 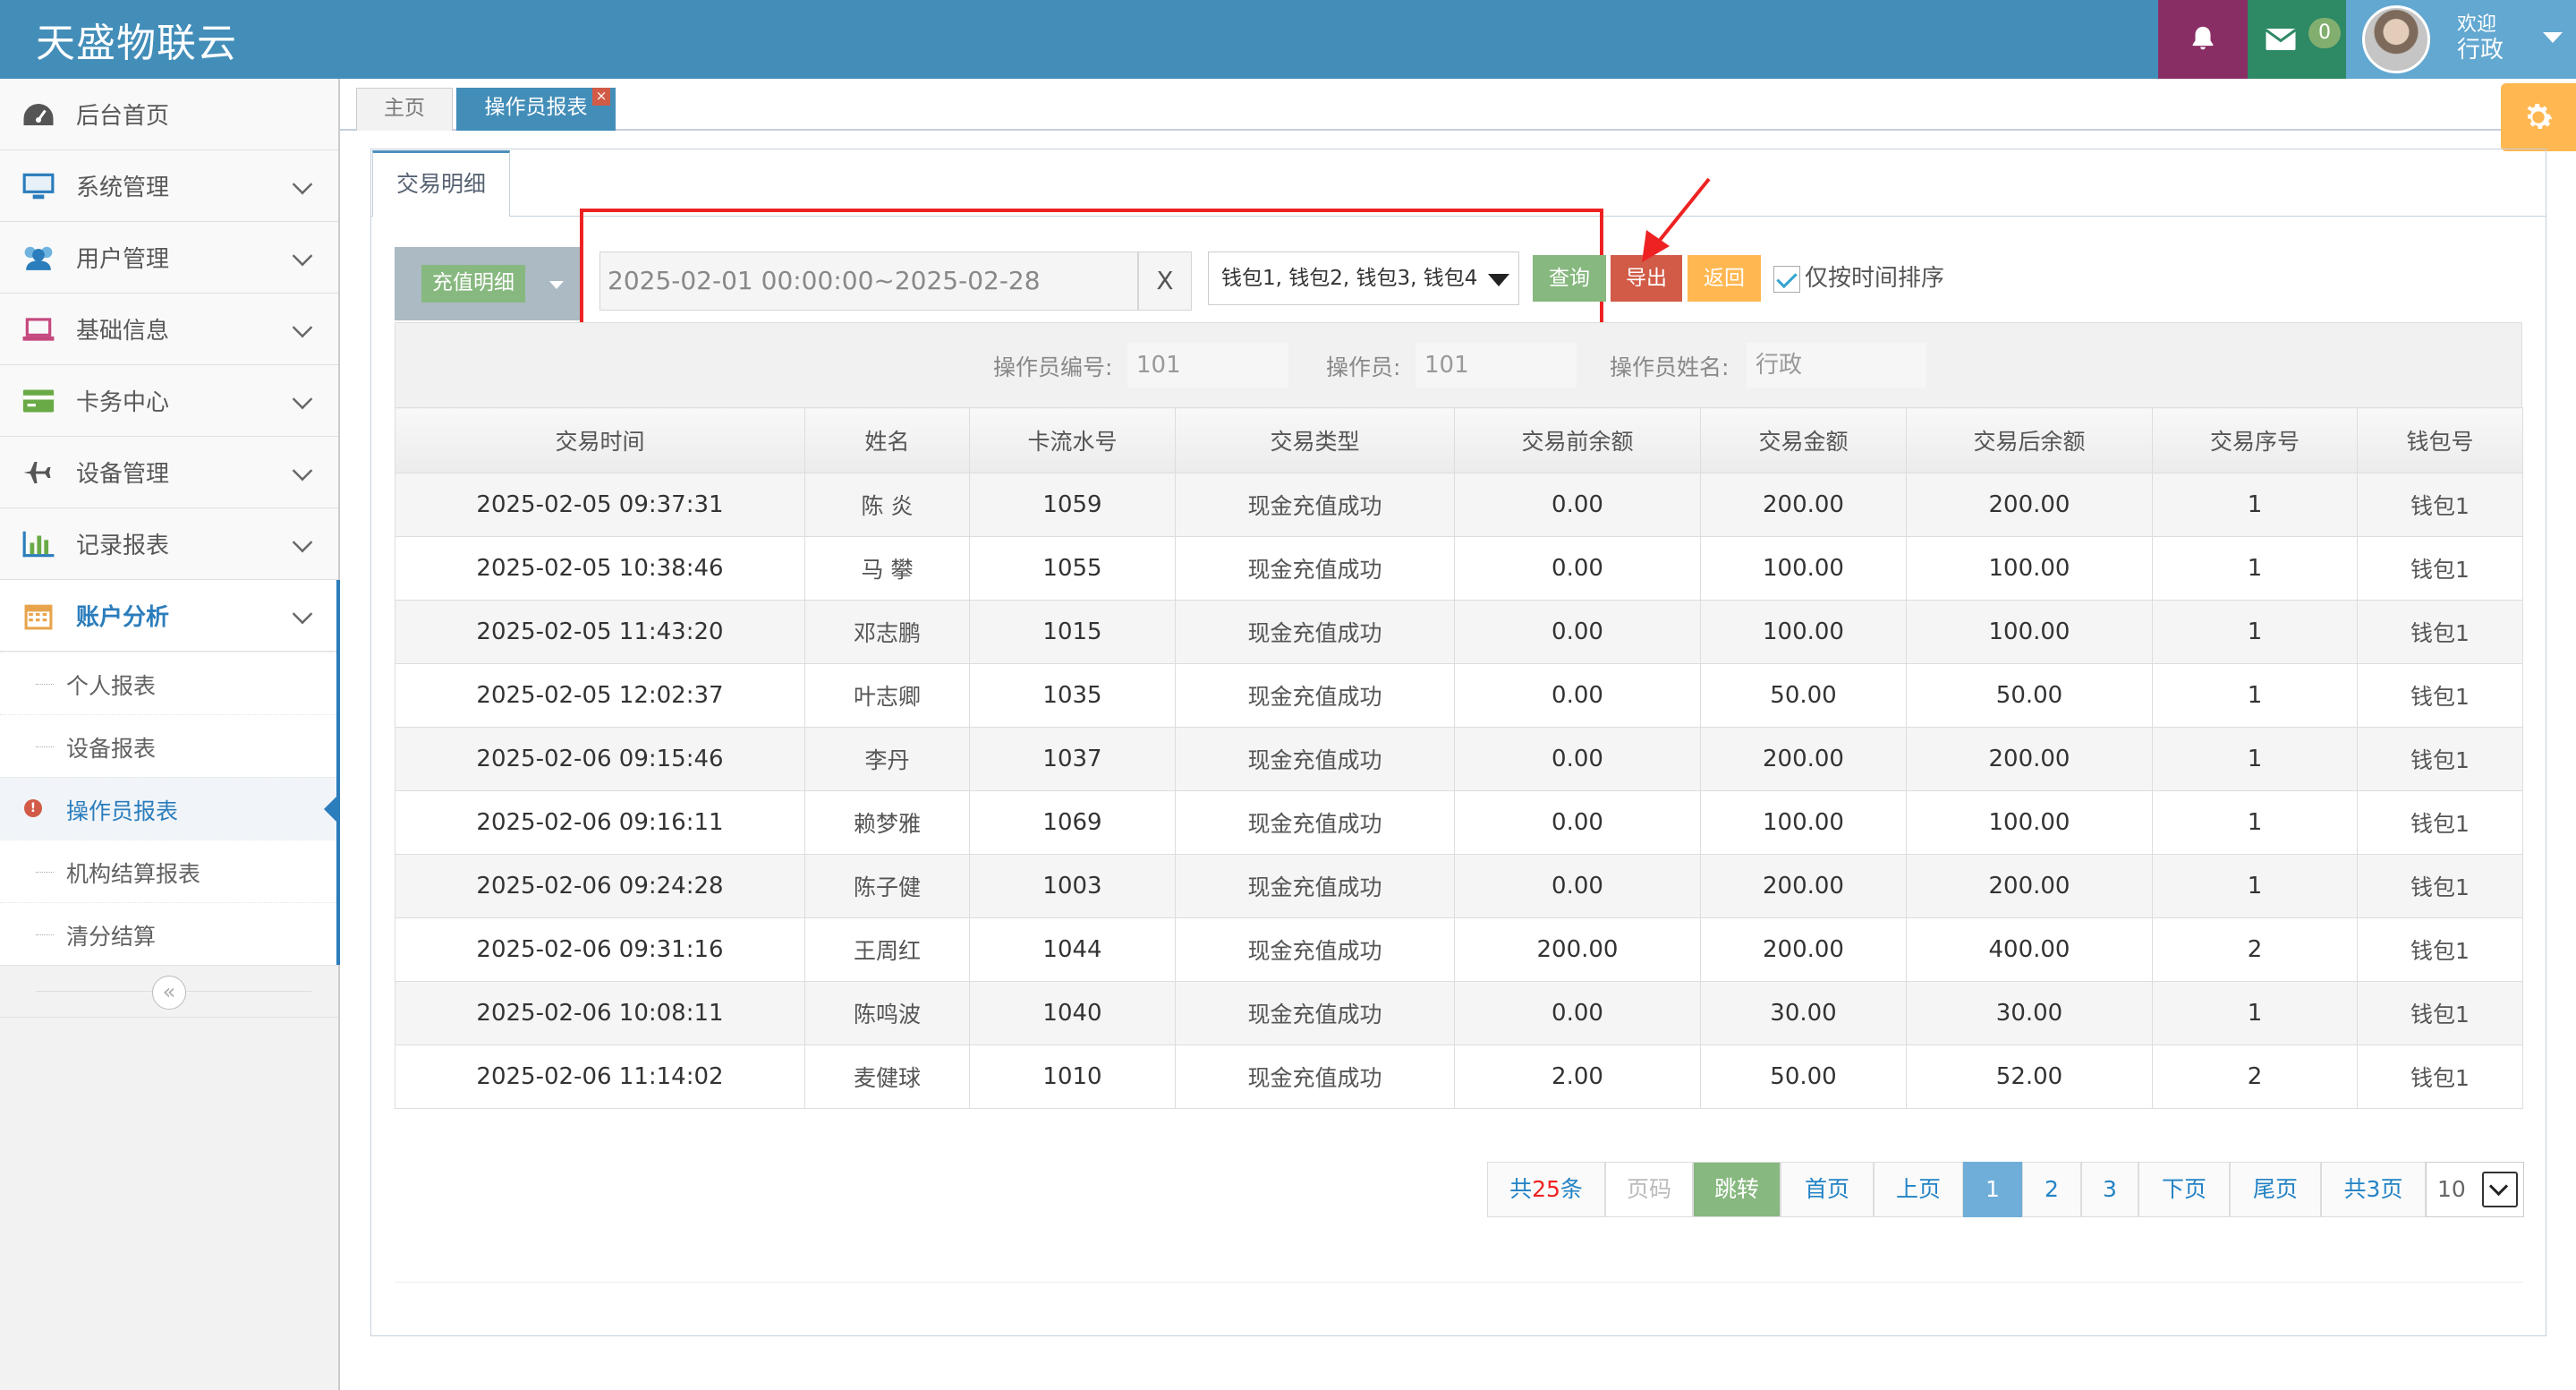 I want to click on sidebar-subitem-org-settlement: 机构结算报表, so click(x=169, y=871).